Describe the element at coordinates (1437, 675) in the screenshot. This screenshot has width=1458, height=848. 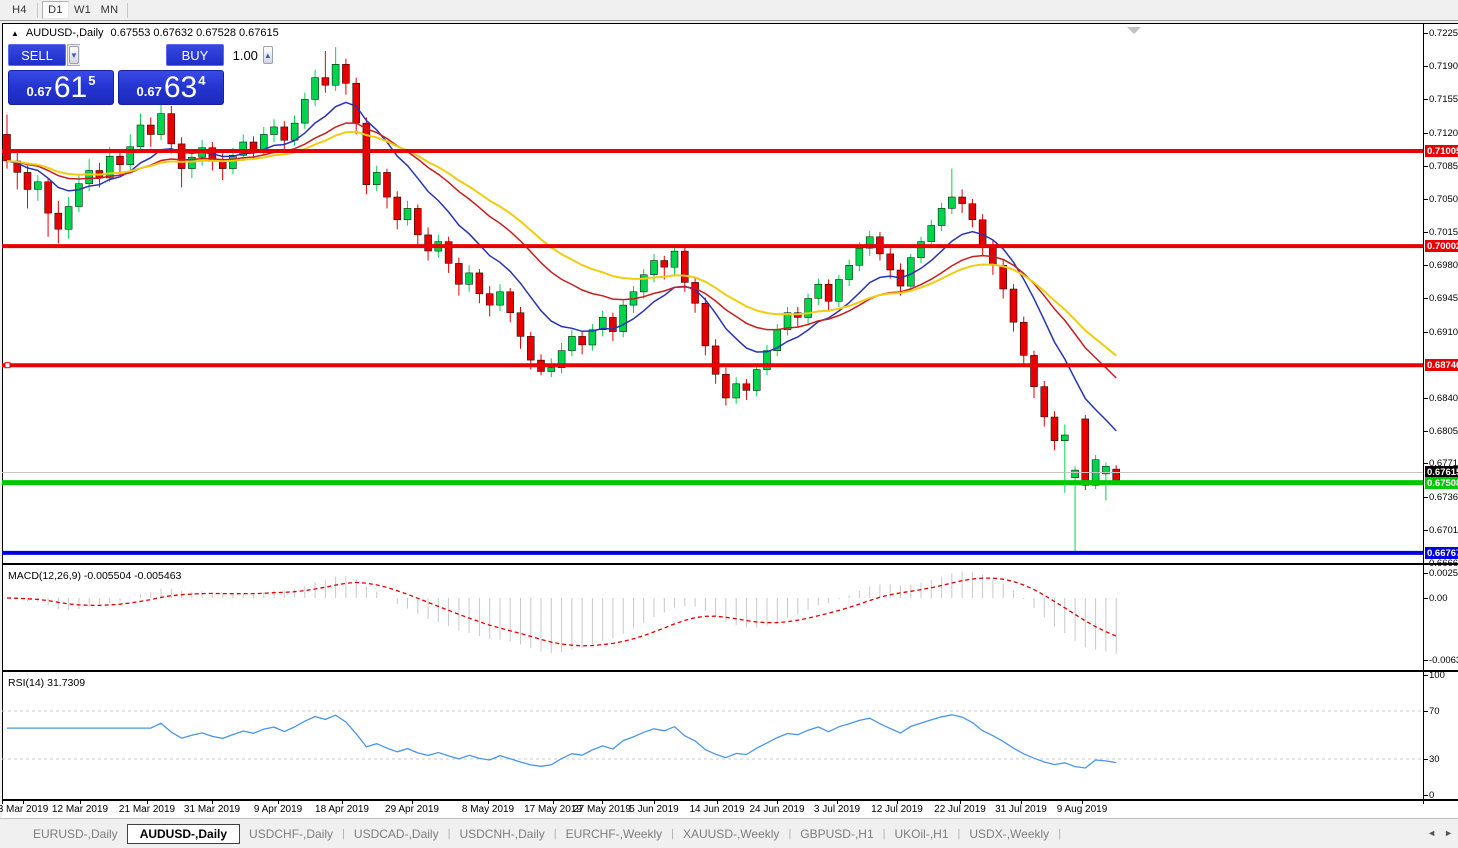
I see `rsi-tick-label: 100` at that location.